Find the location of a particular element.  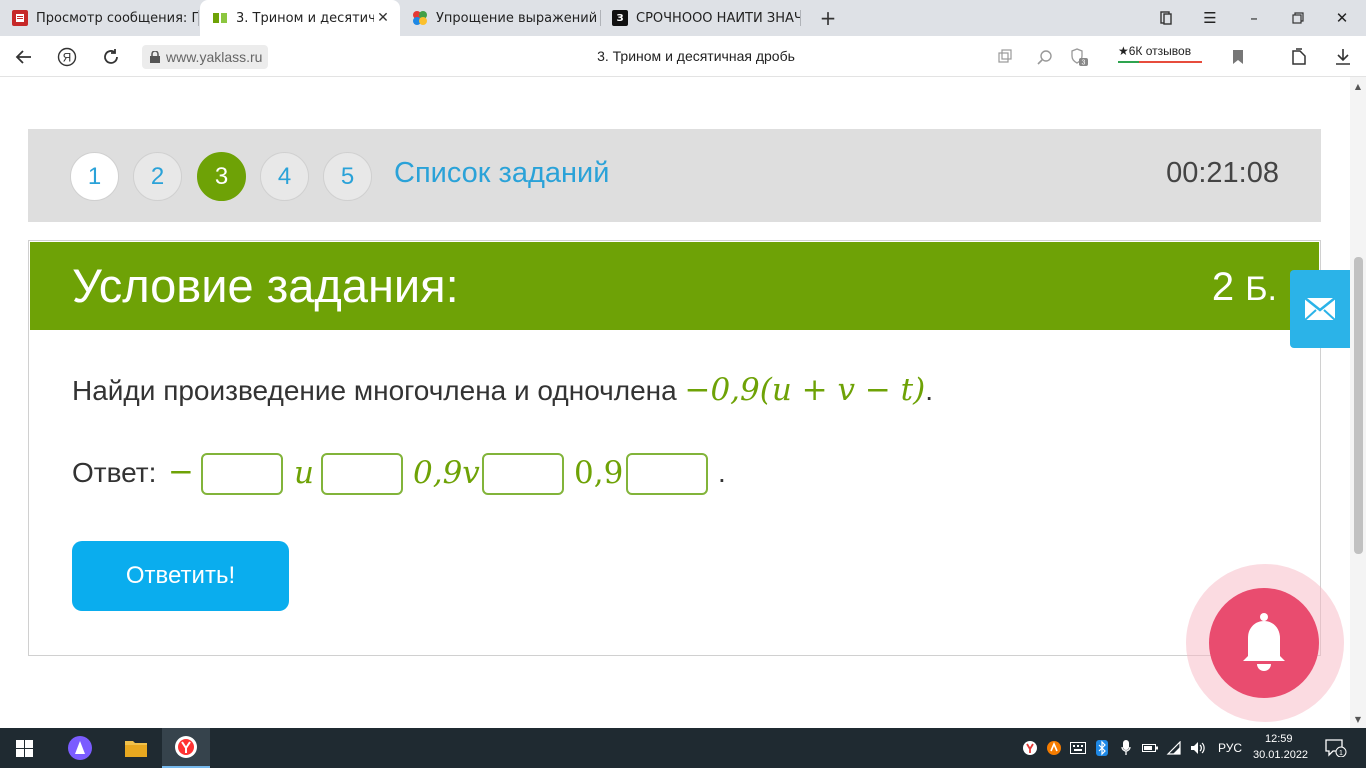

tabs-list-icon is located at coordinates (1166, 18).